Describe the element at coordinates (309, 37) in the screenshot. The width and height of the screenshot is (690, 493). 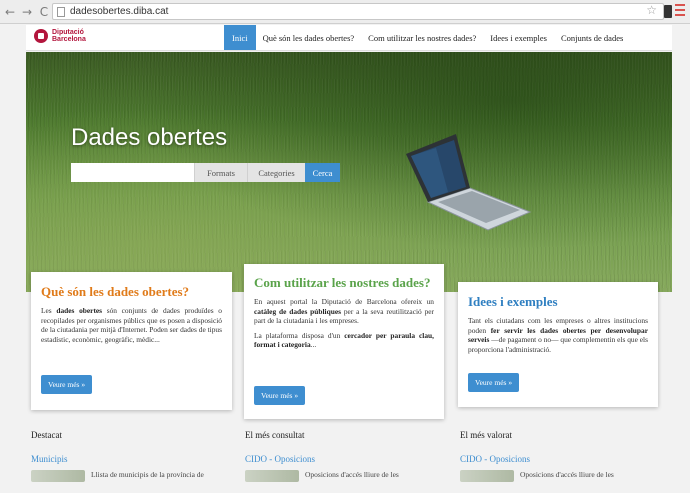
I see `nav-item-que-son: Què són les dades obertes?` at that location.